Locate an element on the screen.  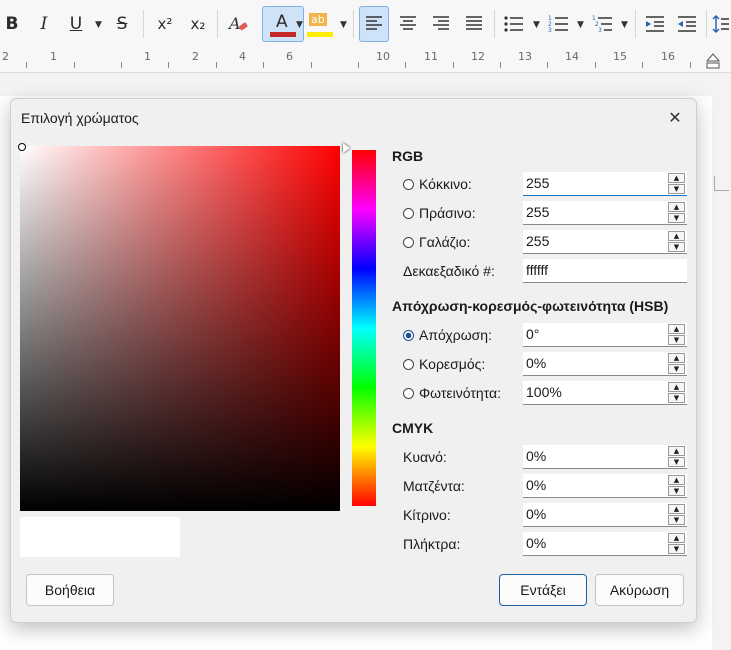
strikethrough-button: S is located at coordinates (122, 24).